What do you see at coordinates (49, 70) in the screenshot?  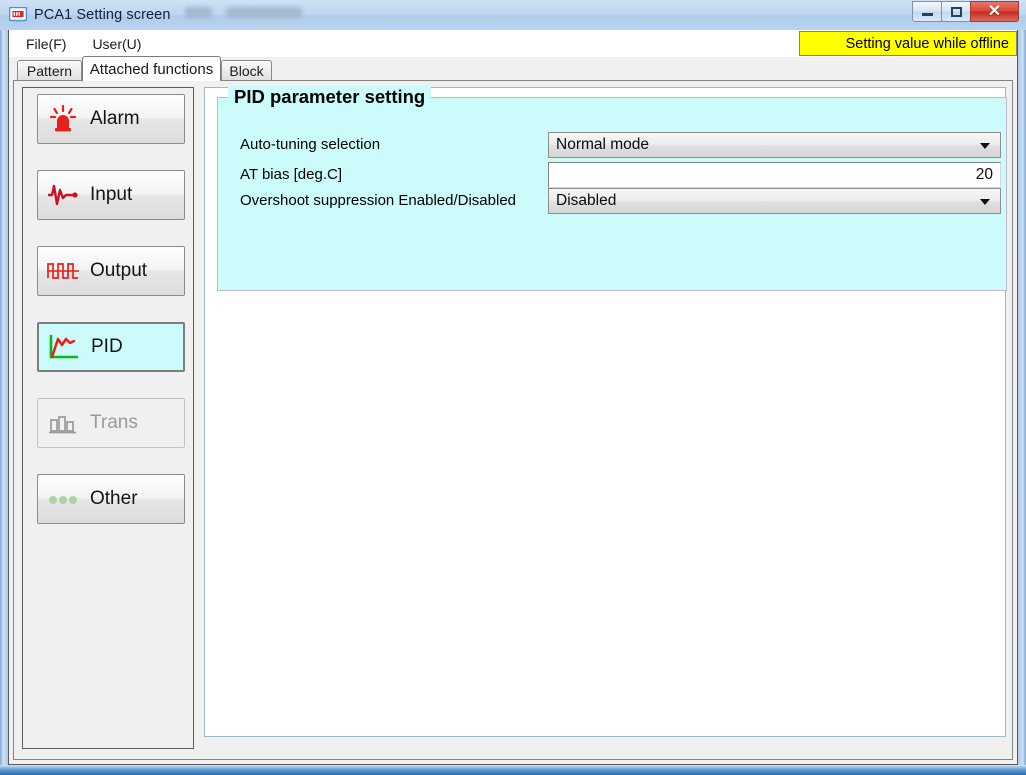 I see `tab-pattern: Pattern` at bounding box center [49, 70].